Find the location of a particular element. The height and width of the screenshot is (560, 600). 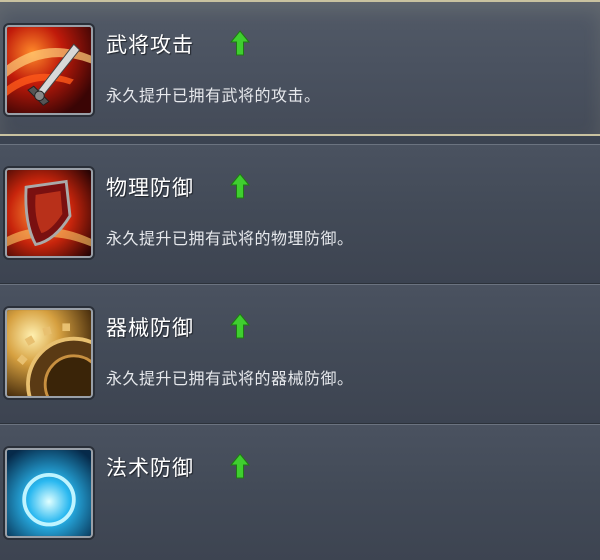

skill-title: 物理防御 is located at coordinates (150, 188).